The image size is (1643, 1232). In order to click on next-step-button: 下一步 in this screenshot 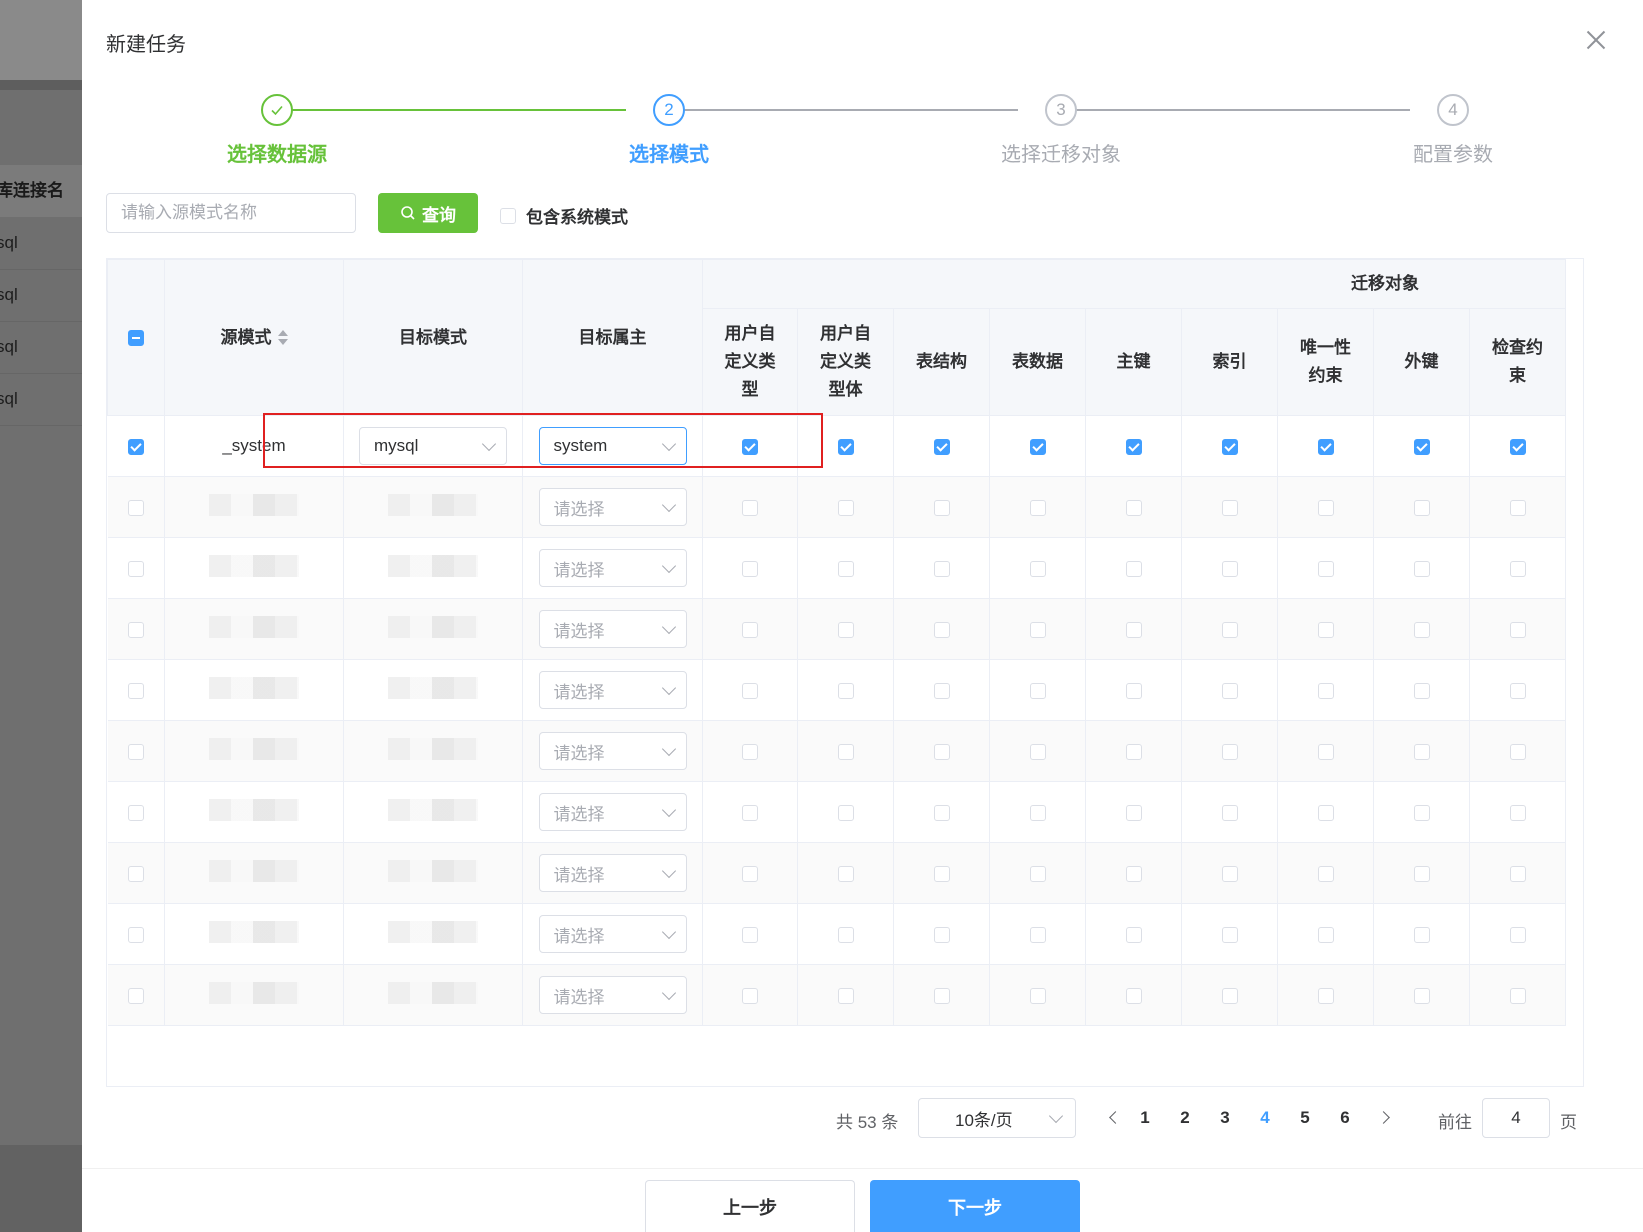, I will do `click(975, 1206)`.